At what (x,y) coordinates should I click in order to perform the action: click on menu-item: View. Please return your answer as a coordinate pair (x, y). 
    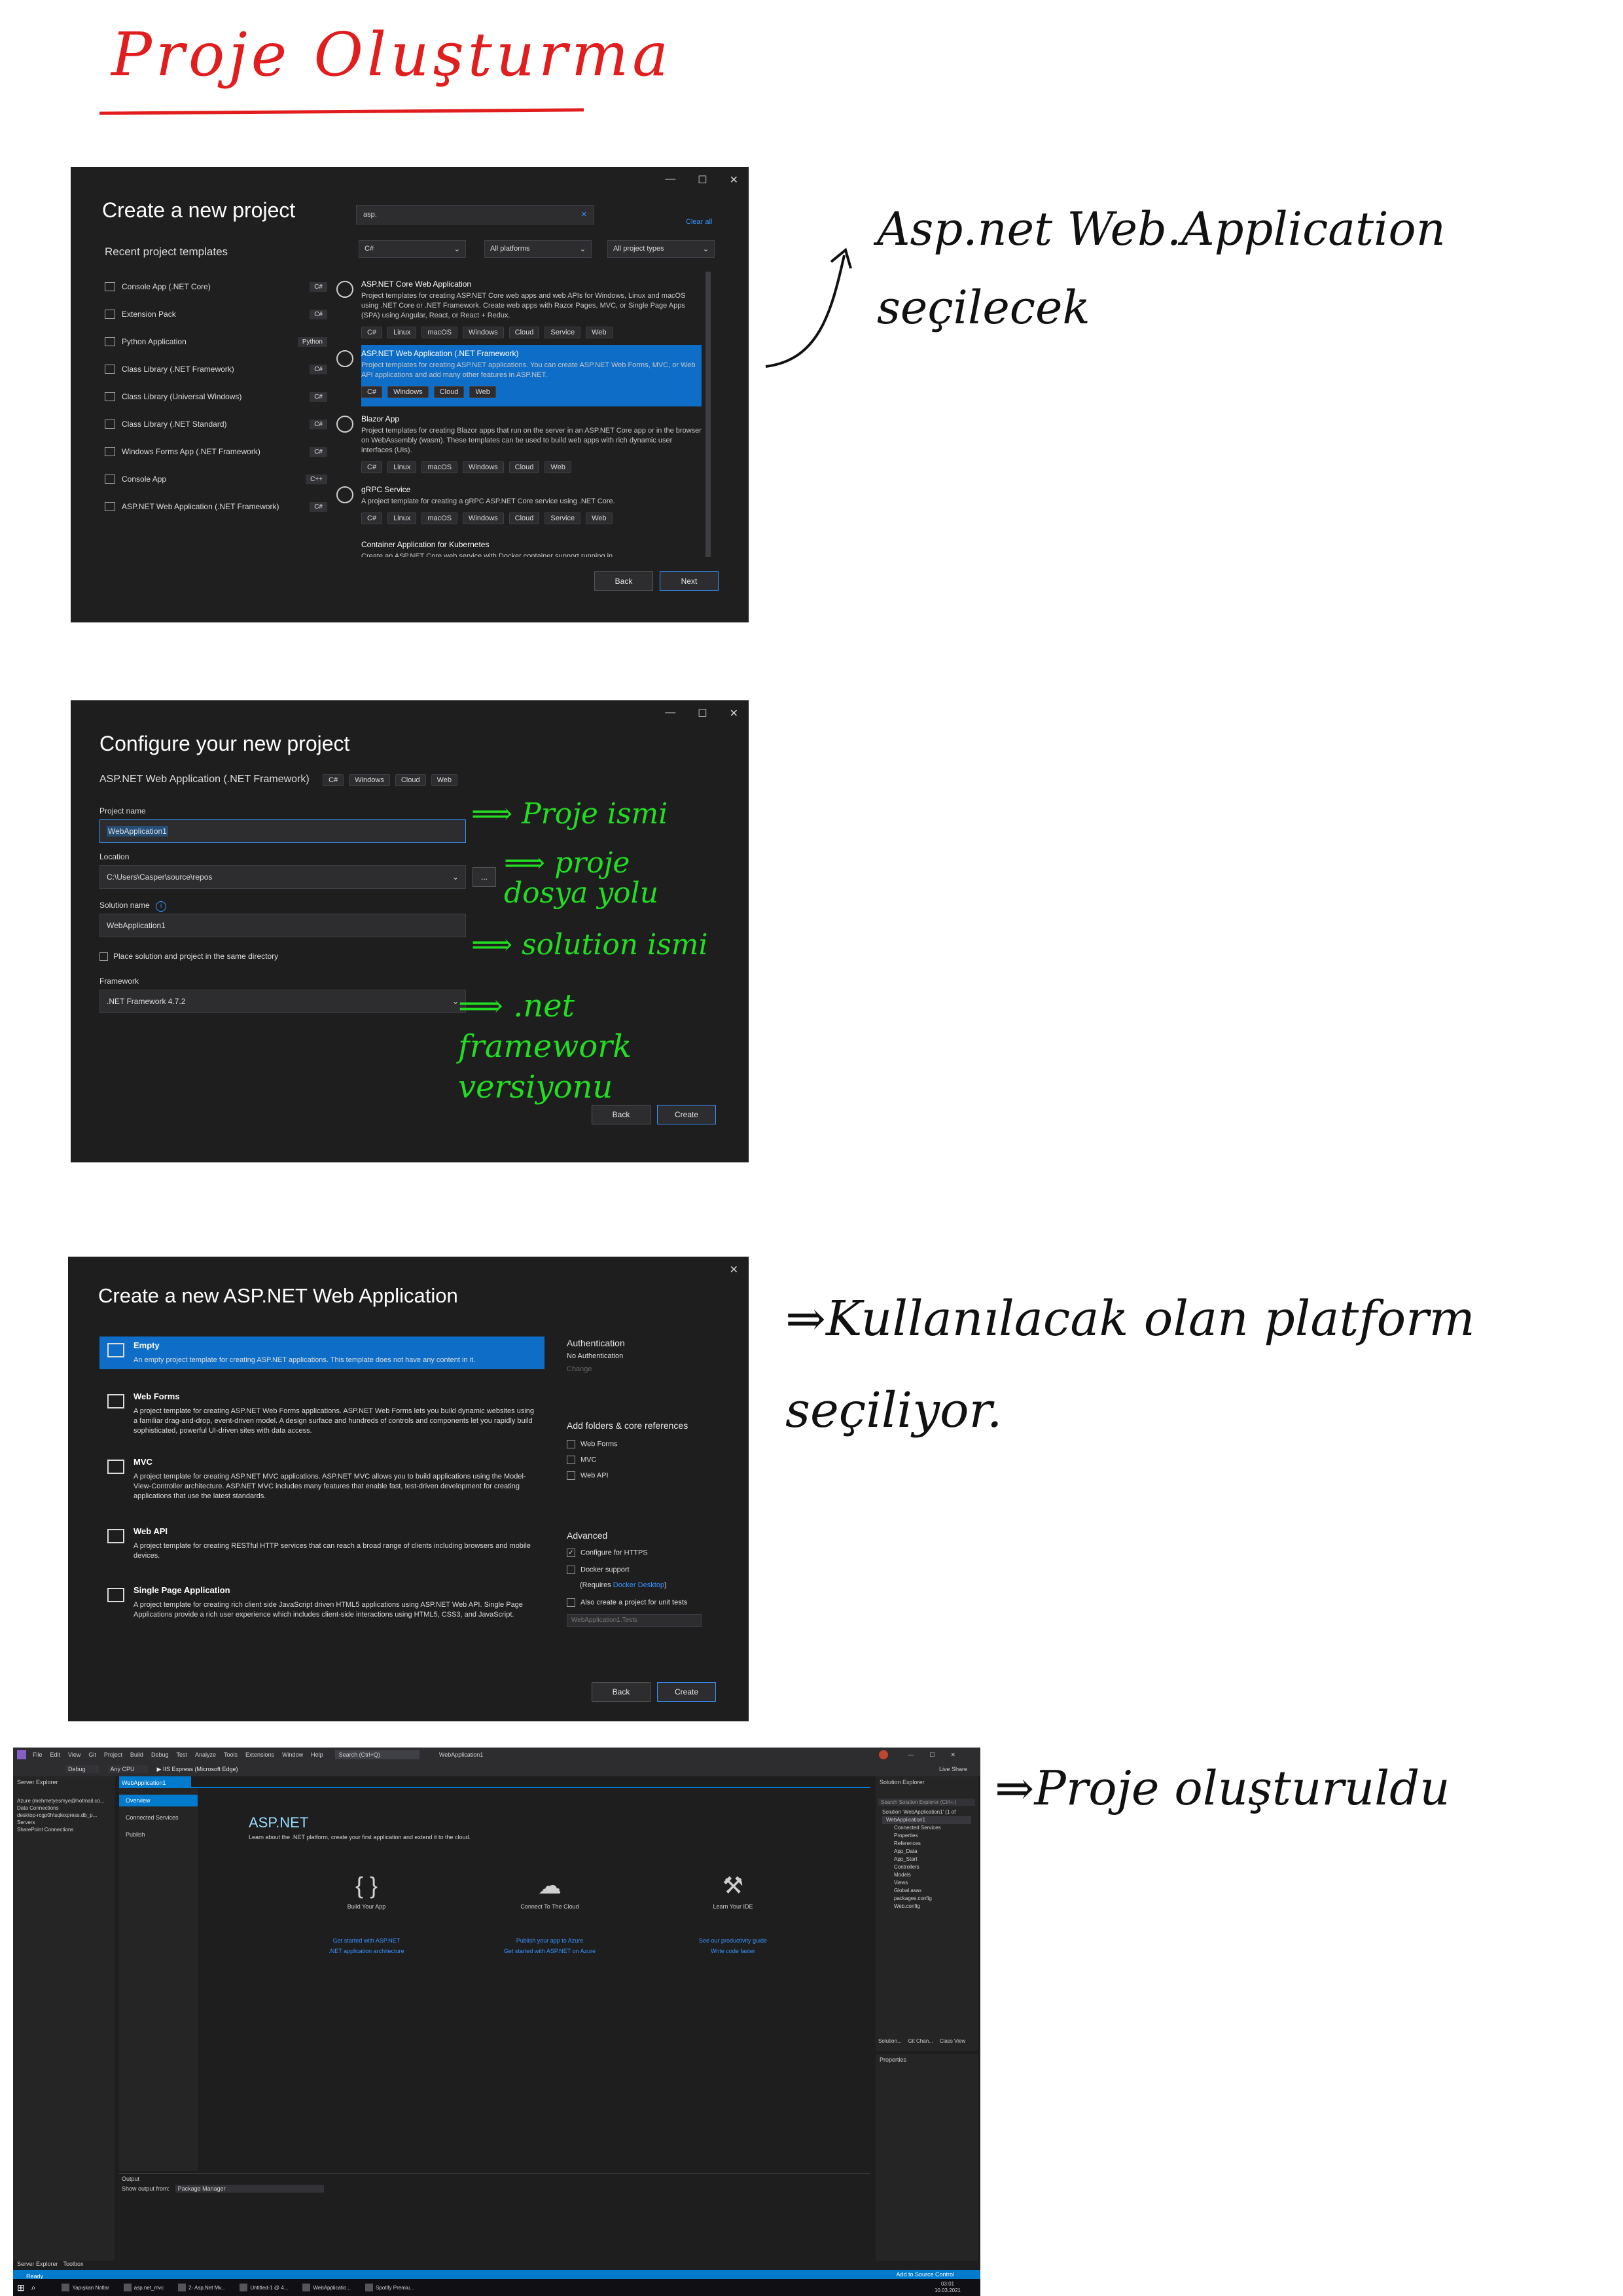
    Looking at the image, I should click on (74, 1754).